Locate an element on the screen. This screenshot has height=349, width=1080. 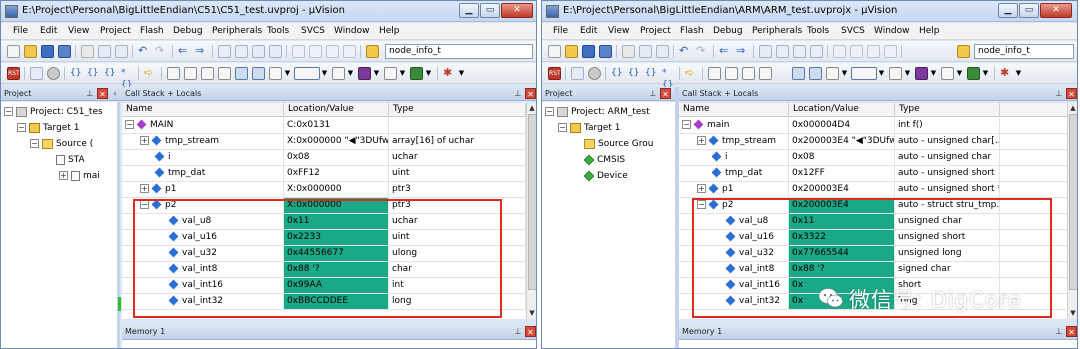
scroll-thumb is located at coordinates (1073, 202).